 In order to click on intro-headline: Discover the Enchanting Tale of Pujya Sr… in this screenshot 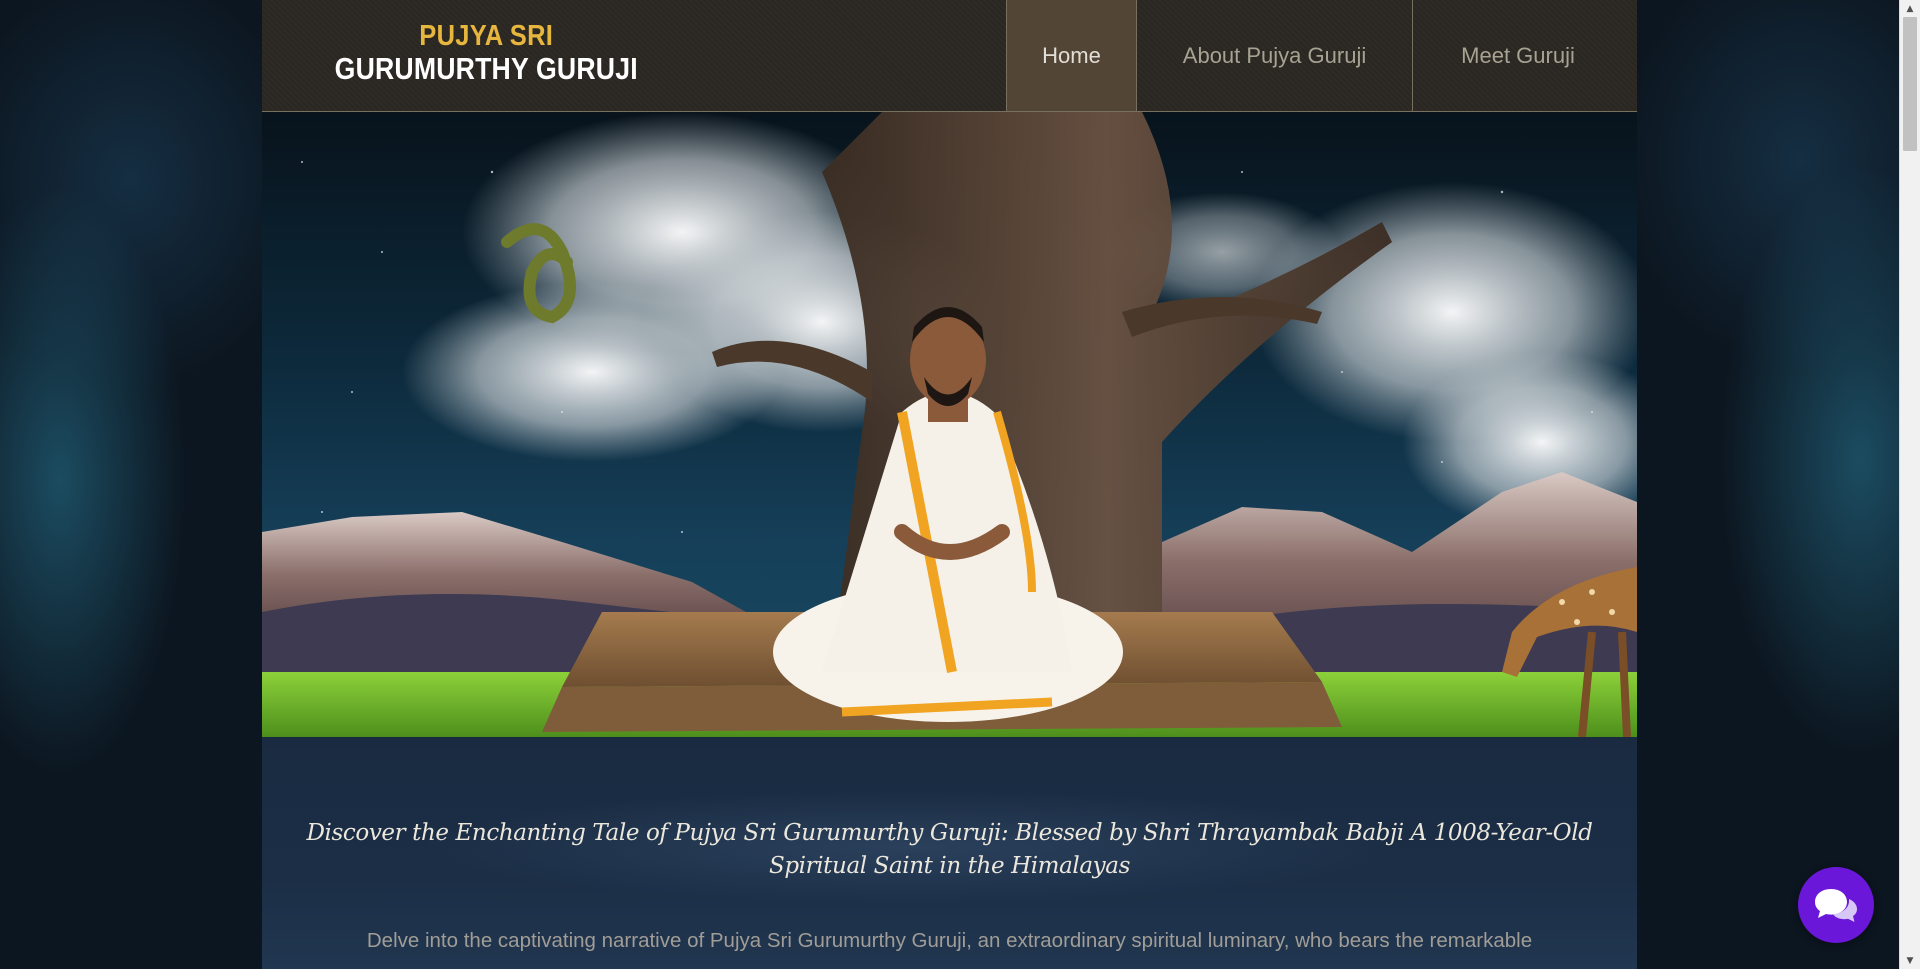, I will do `click(949, 849)`.